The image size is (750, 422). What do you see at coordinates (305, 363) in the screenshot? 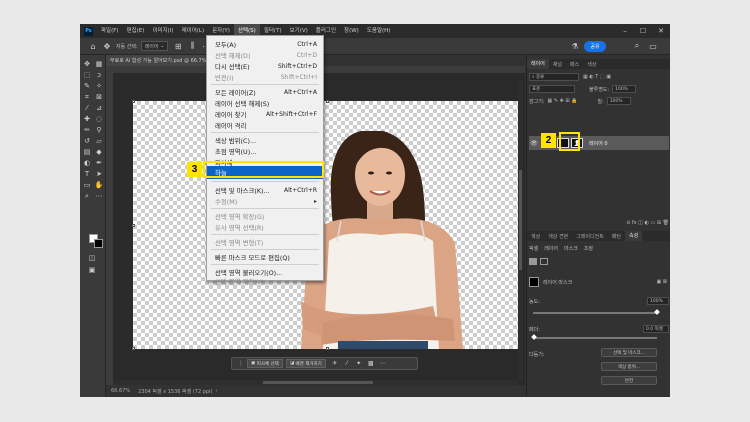
I see `remove-background-button: ◪ 배경 제거하기` at bounding box center [305, 363].